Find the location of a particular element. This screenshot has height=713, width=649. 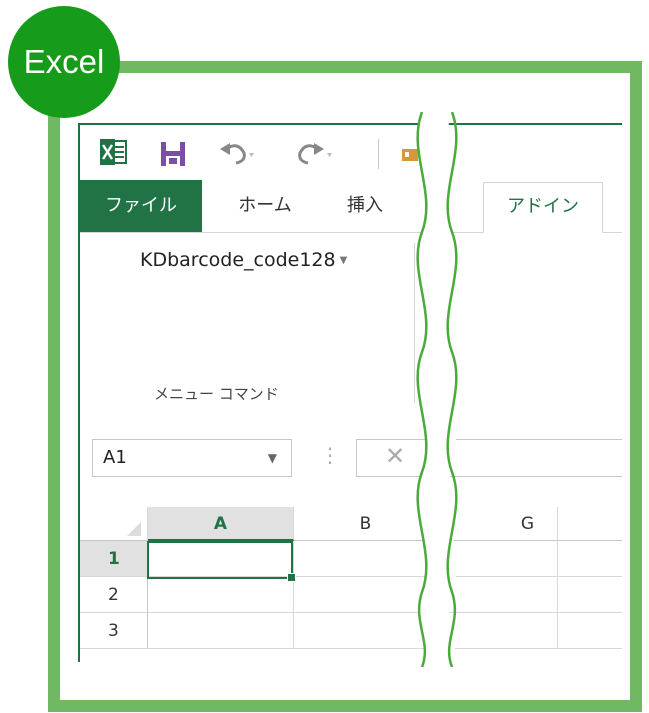

tab-file: ファイル is located at coordinates (141, 206).